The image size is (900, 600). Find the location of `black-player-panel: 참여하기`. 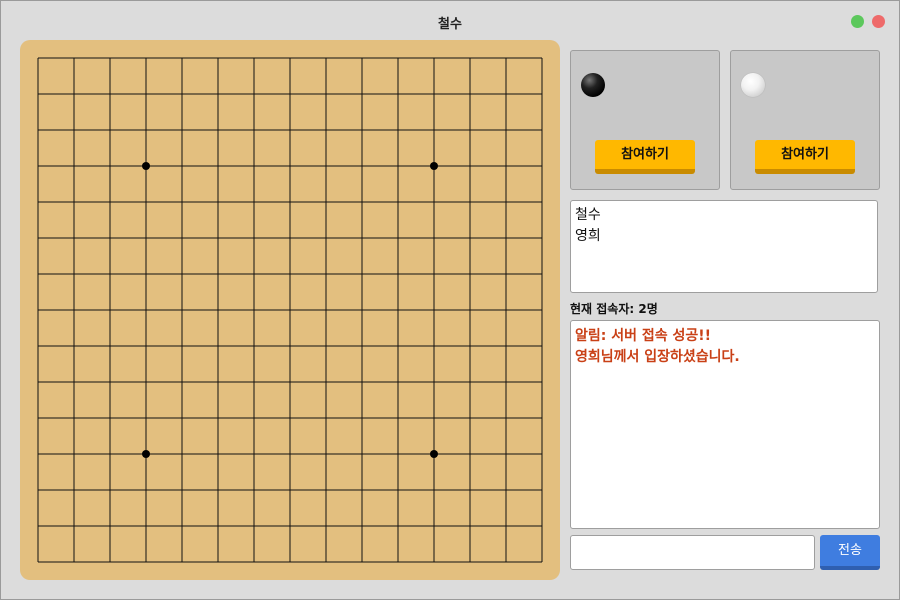

black-player-panel: 참여하기 is located at coordinates (645, 120).